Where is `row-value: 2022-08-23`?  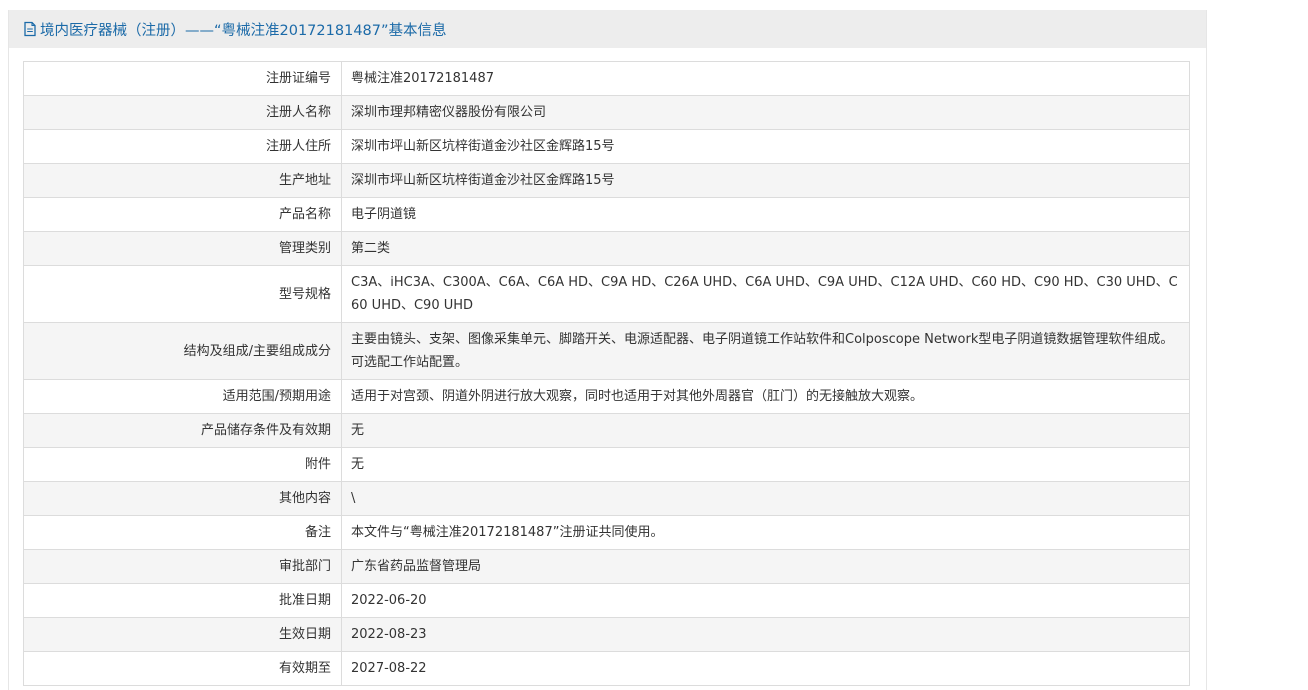
row-value: 2022-08-23 is located at coordinates (765, 634).